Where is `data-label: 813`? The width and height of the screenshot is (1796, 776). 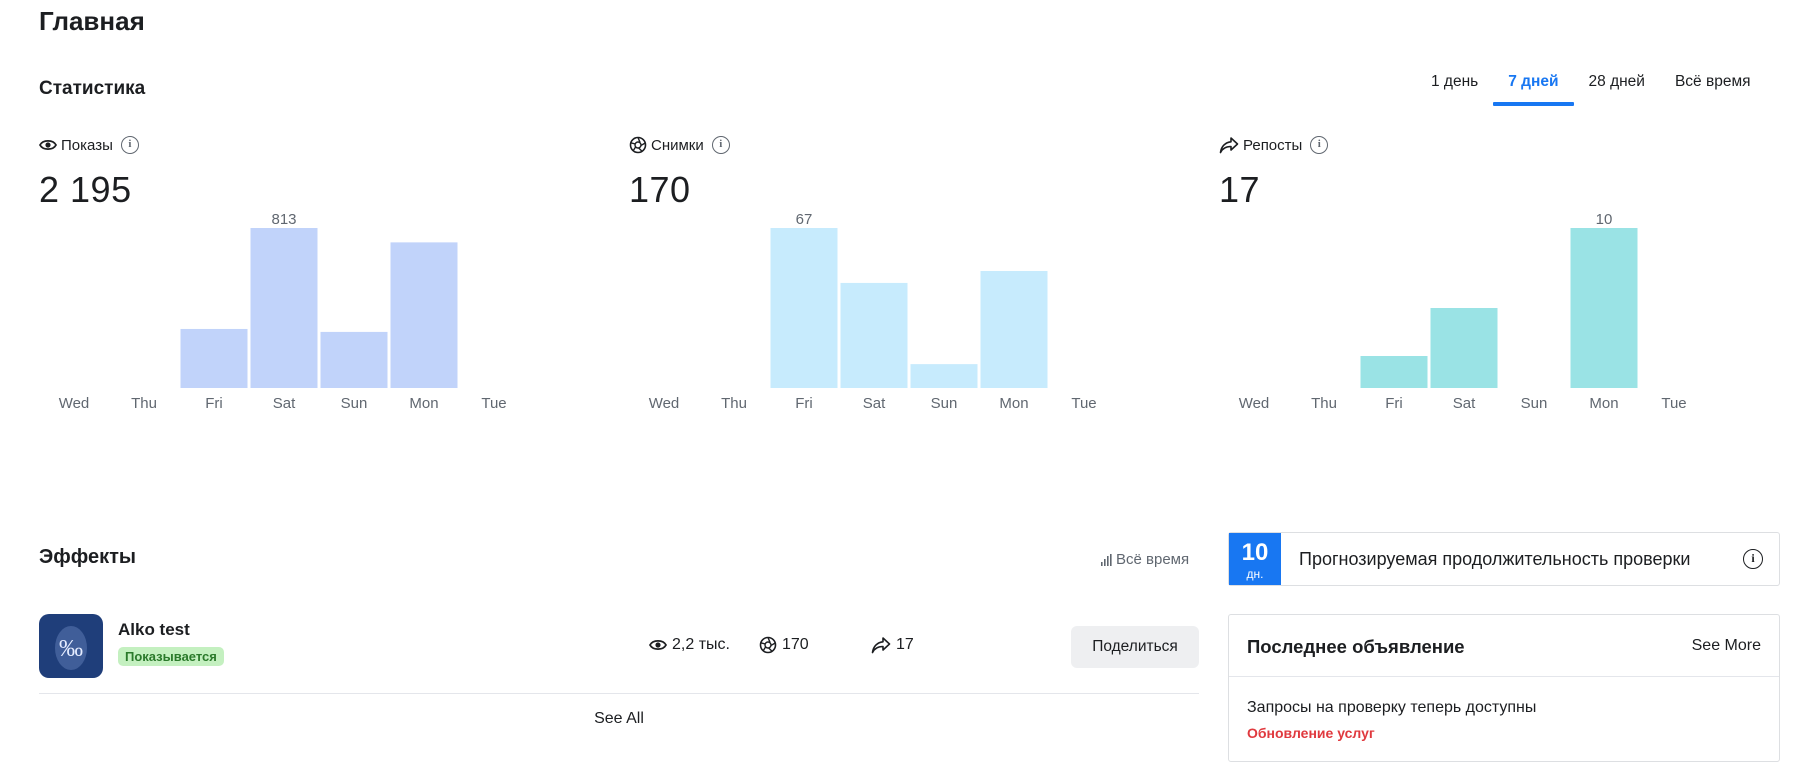 data-label: 813 is located at coordinates (283, 220).